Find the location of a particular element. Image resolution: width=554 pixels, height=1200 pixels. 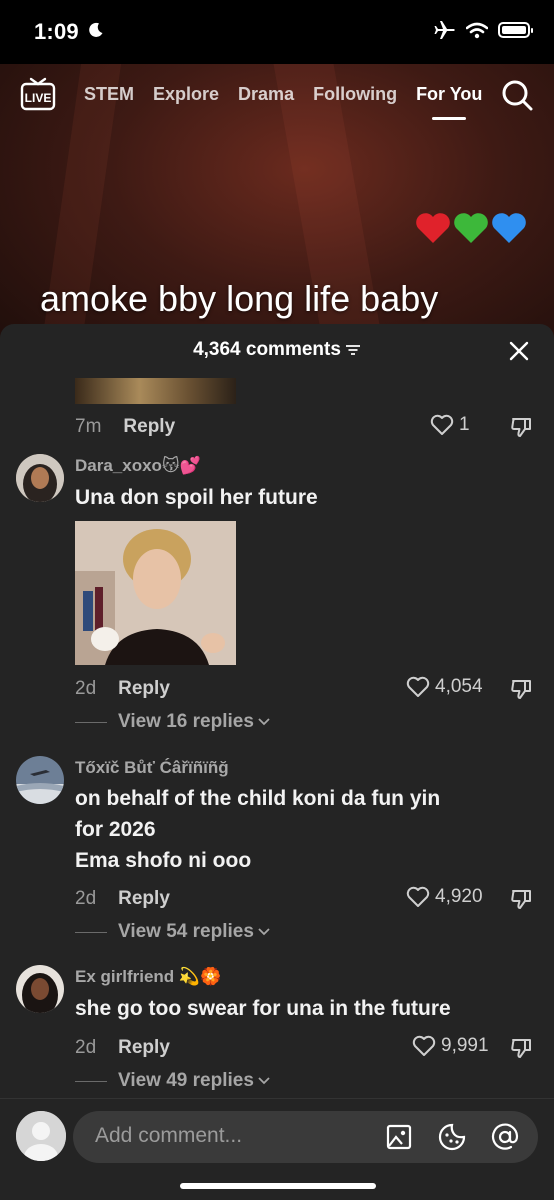

airplane-icon is located at coordinates (444, 30).